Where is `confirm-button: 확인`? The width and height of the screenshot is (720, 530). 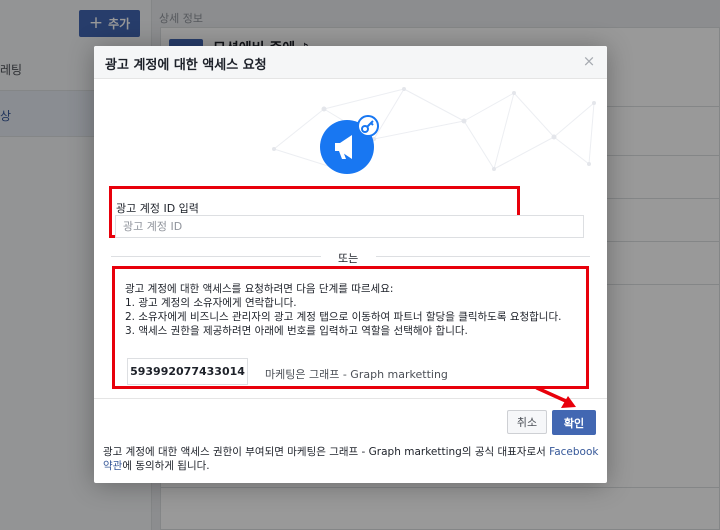 confirm-button: 확인 is located at coordinates (574, 422).